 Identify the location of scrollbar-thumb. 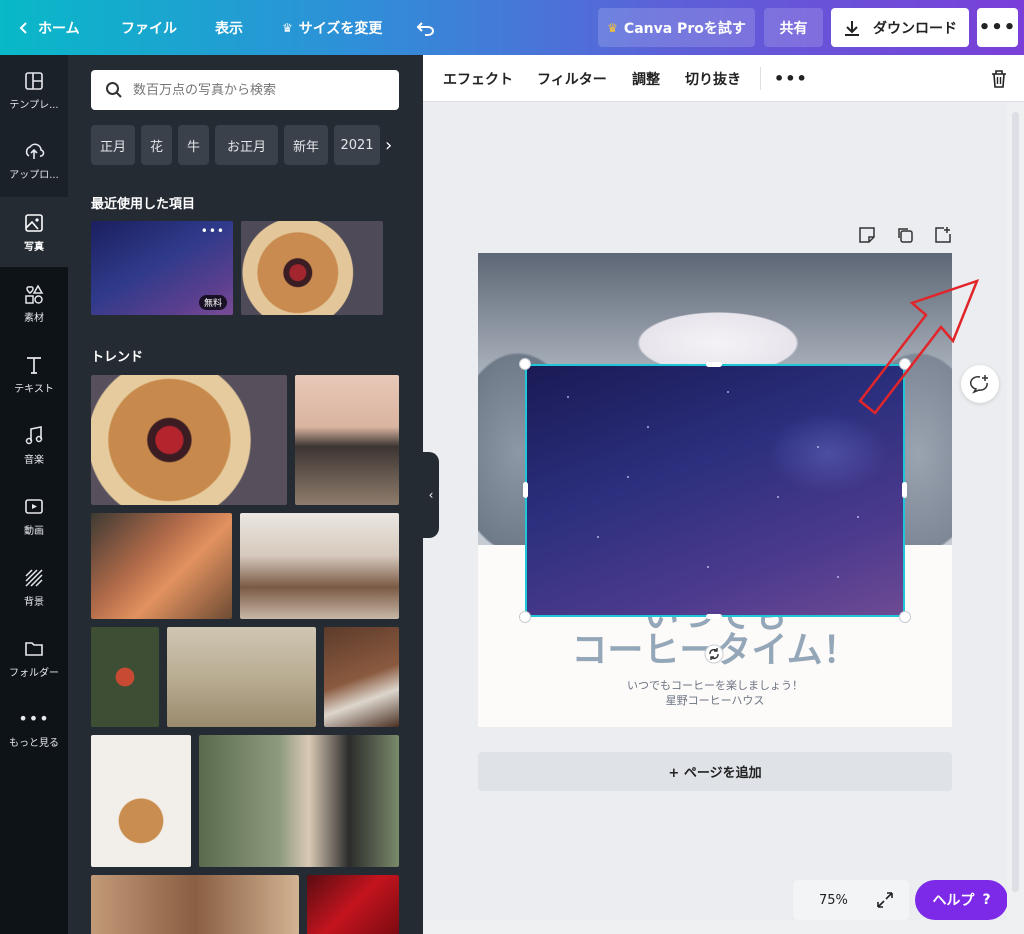
(1015, 502).